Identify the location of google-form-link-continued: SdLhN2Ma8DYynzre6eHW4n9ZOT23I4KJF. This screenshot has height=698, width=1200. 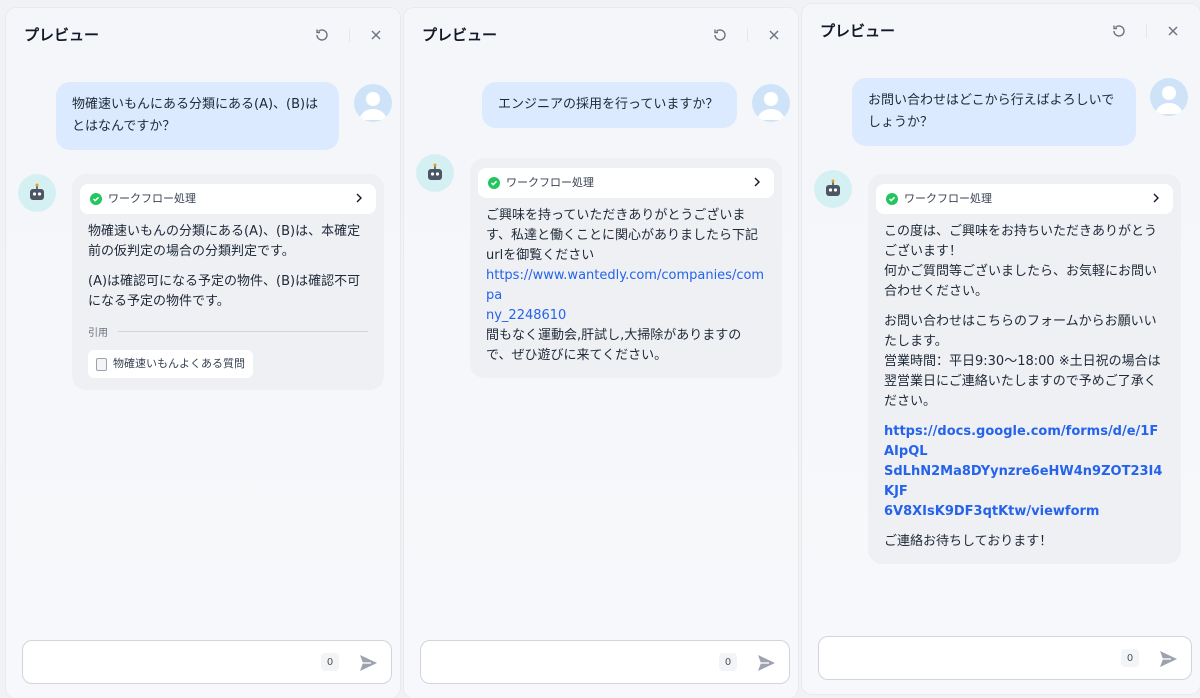
(1024, 482).